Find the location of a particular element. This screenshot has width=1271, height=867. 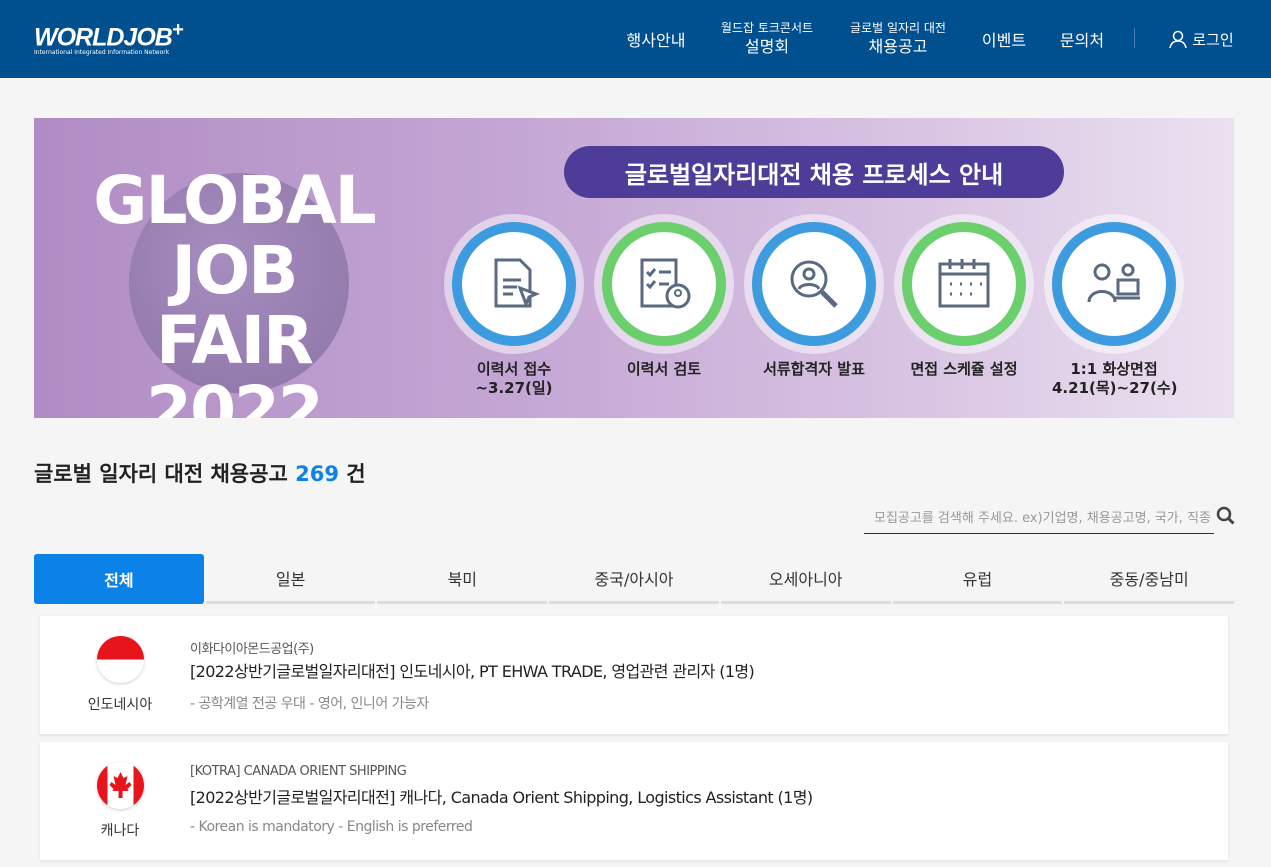

listing-count: 269 is located at coordinates (317, 474).